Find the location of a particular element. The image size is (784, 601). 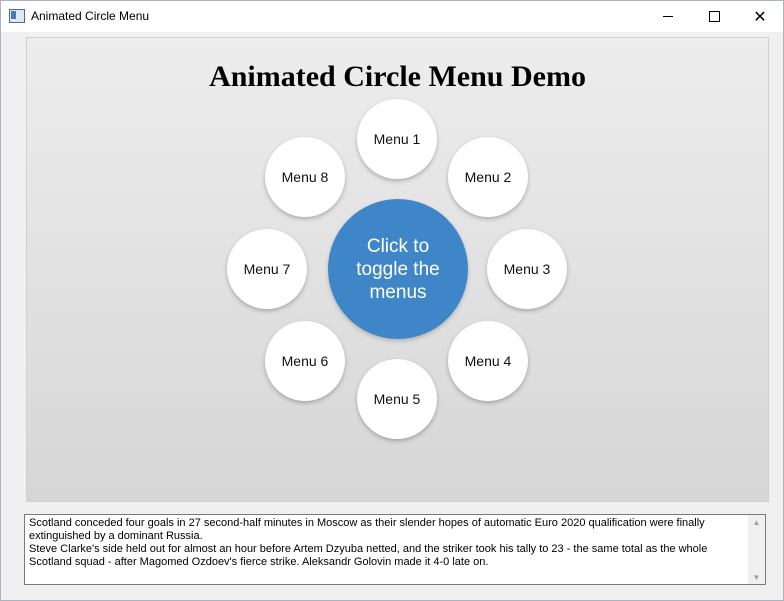

menu-8-button: Menu 8 is located at coordinates (305, 177).